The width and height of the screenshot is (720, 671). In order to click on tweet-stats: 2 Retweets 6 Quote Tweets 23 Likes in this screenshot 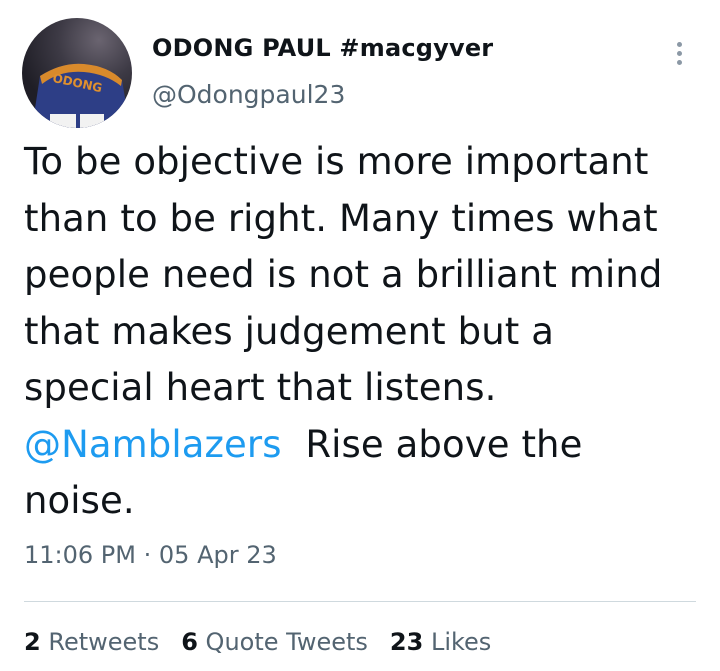, I will do `click(257, 642)`.